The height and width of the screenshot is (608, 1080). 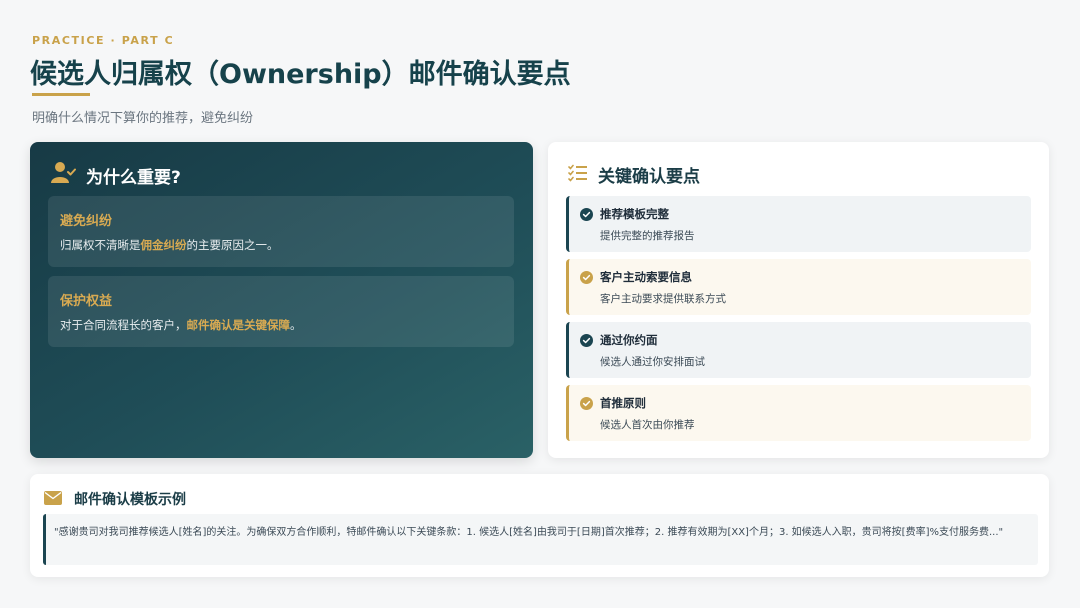 I want to click on point-desc: 提供完整的推荐报告, so click(x=647, y=236).